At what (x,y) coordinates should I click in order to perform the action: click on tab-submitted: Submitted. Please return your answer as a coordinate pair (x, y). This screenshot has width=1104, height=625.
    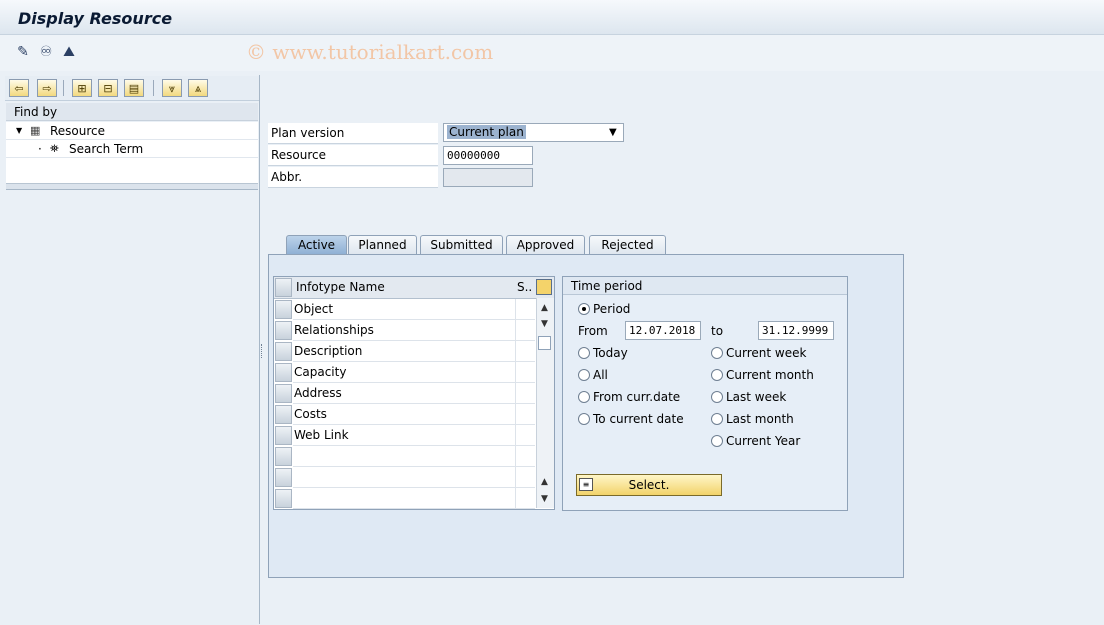
    Looking at the image, I should click on (461, 244).